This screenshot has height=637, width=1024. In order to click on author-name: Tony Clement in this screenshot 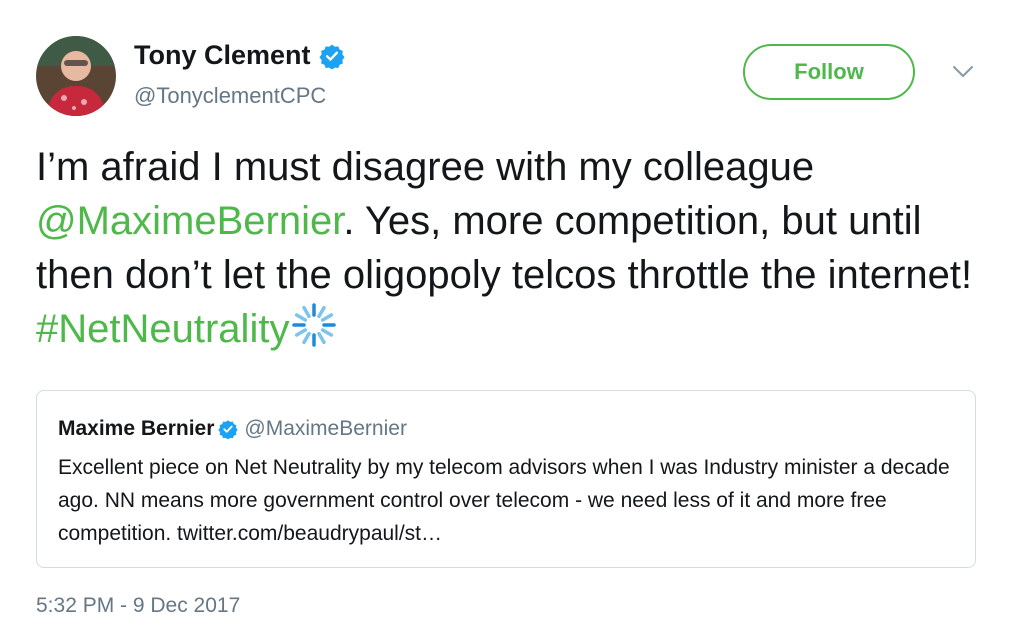, I will do `click(222, 55)`.